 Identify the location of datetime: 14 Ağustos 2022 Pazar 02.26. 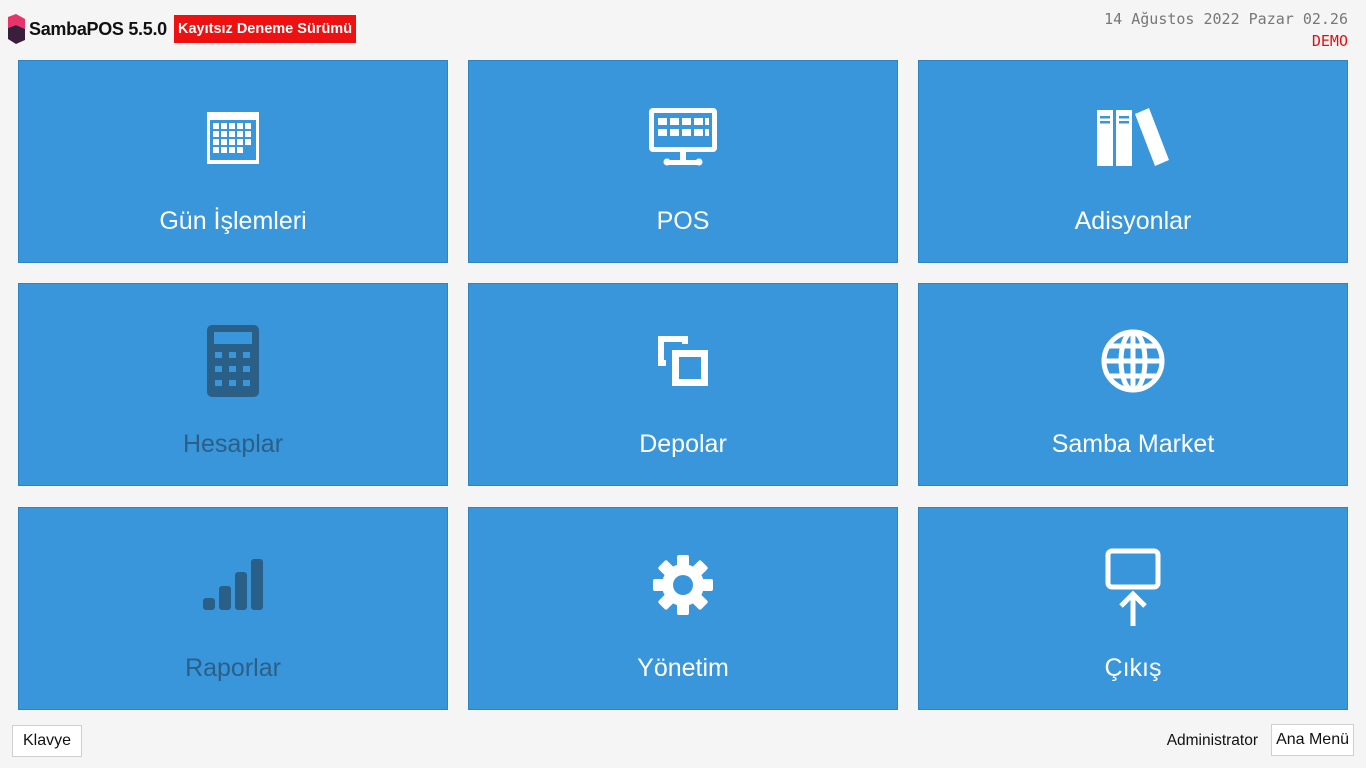
(1226, 19).